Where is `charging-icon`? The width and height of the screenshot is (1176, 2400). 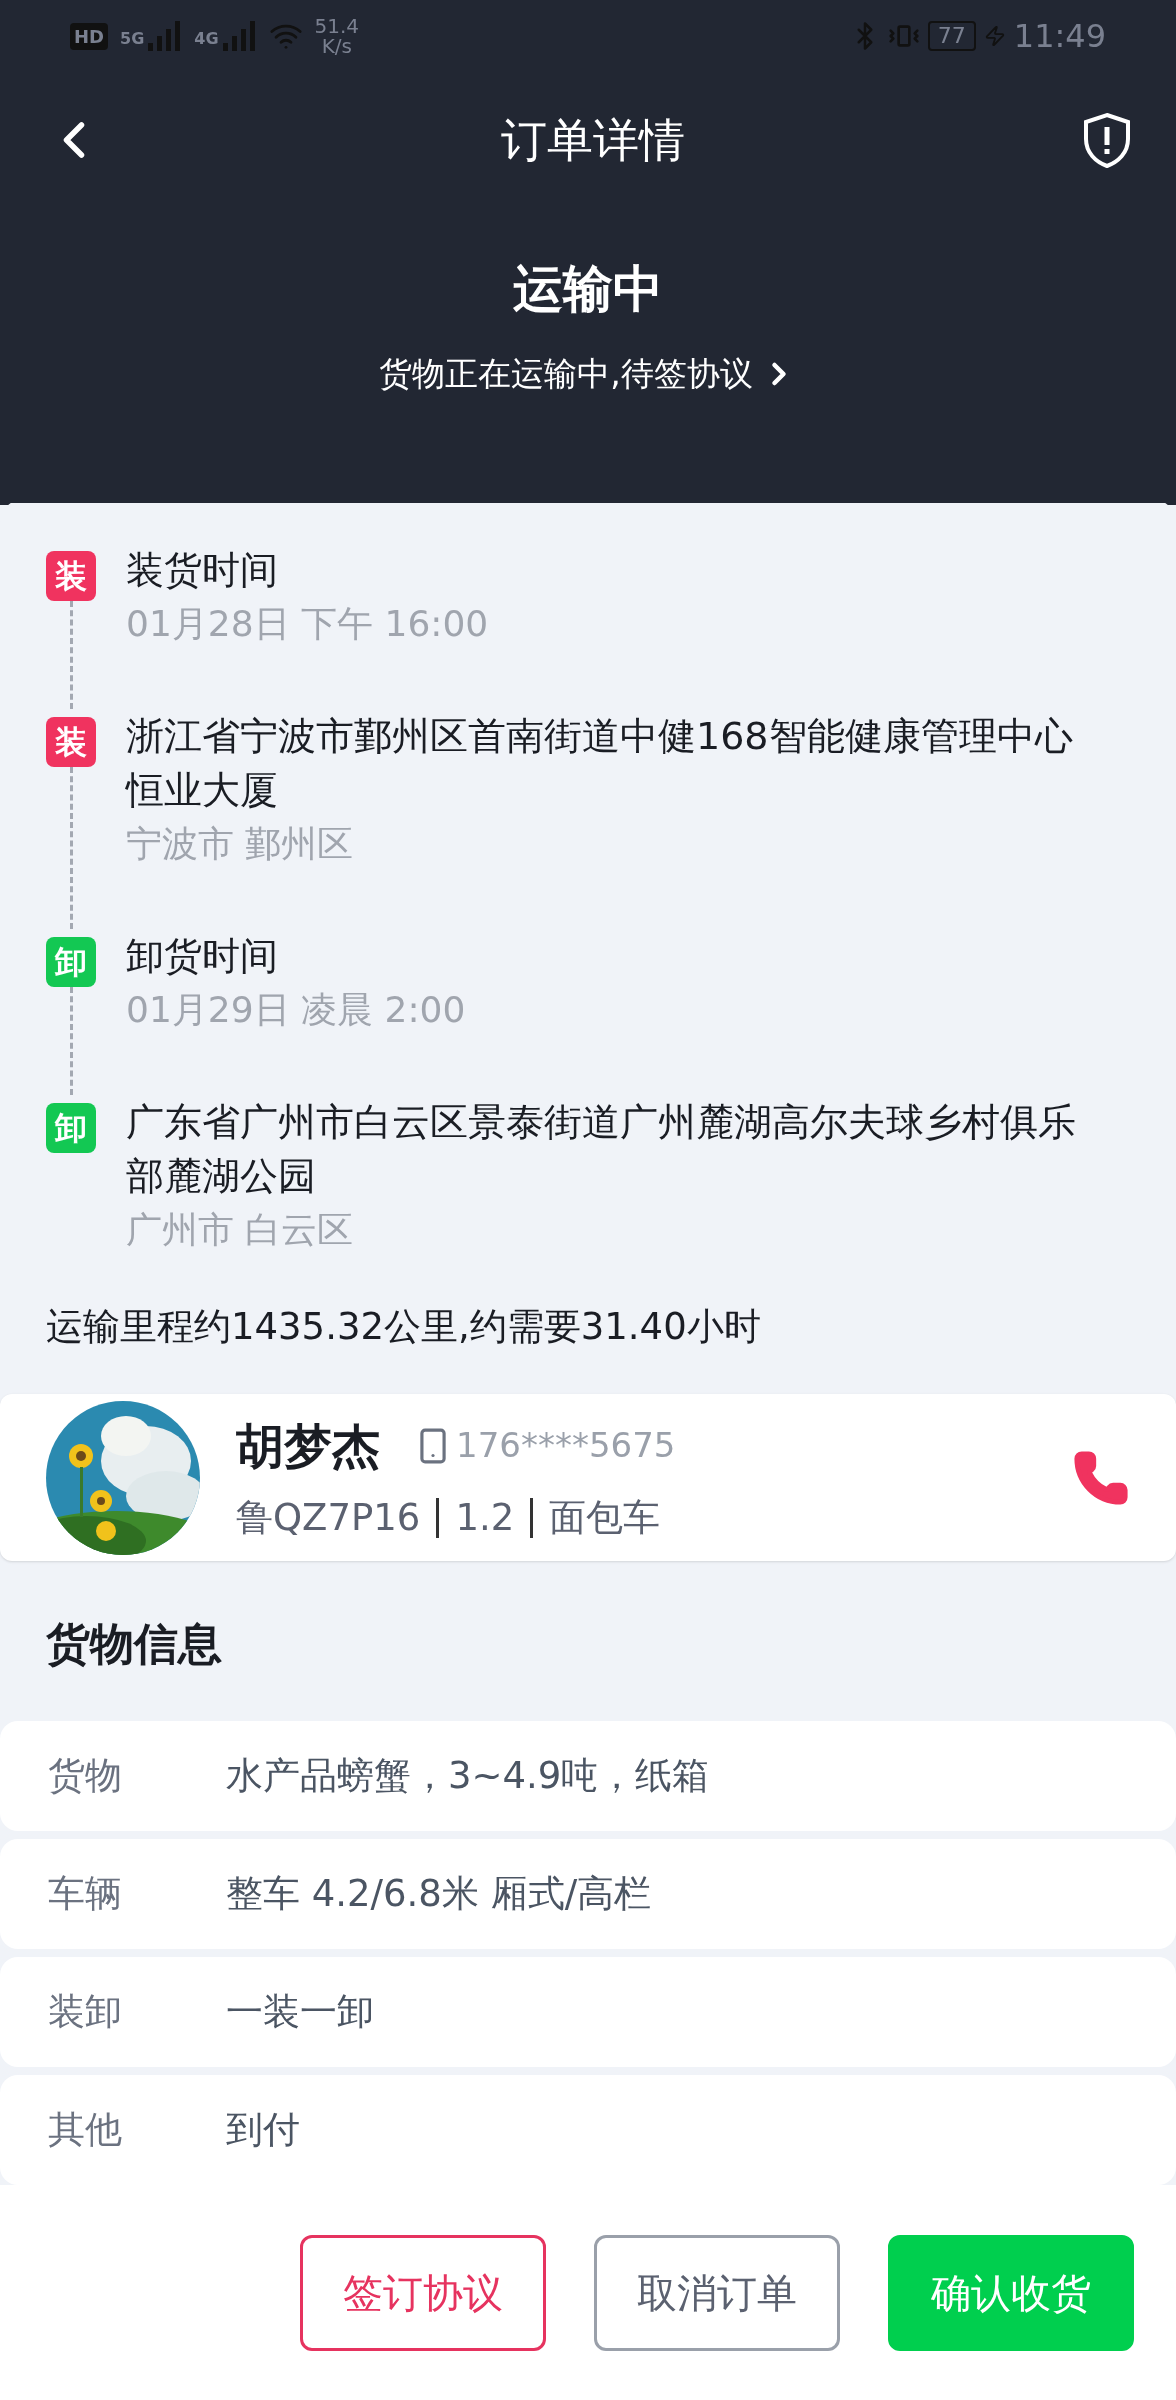 charging-icon is located at coordinates (994, 36).